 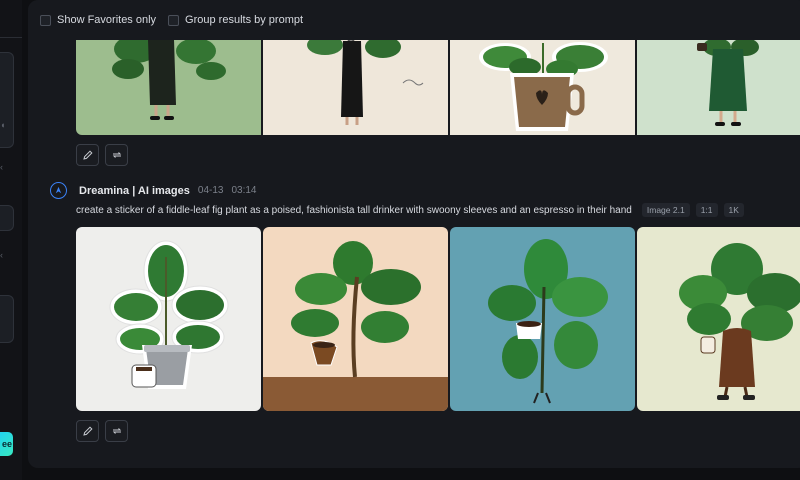 I want to click on dreamina-logo-icon, so click(x=58, y=190).